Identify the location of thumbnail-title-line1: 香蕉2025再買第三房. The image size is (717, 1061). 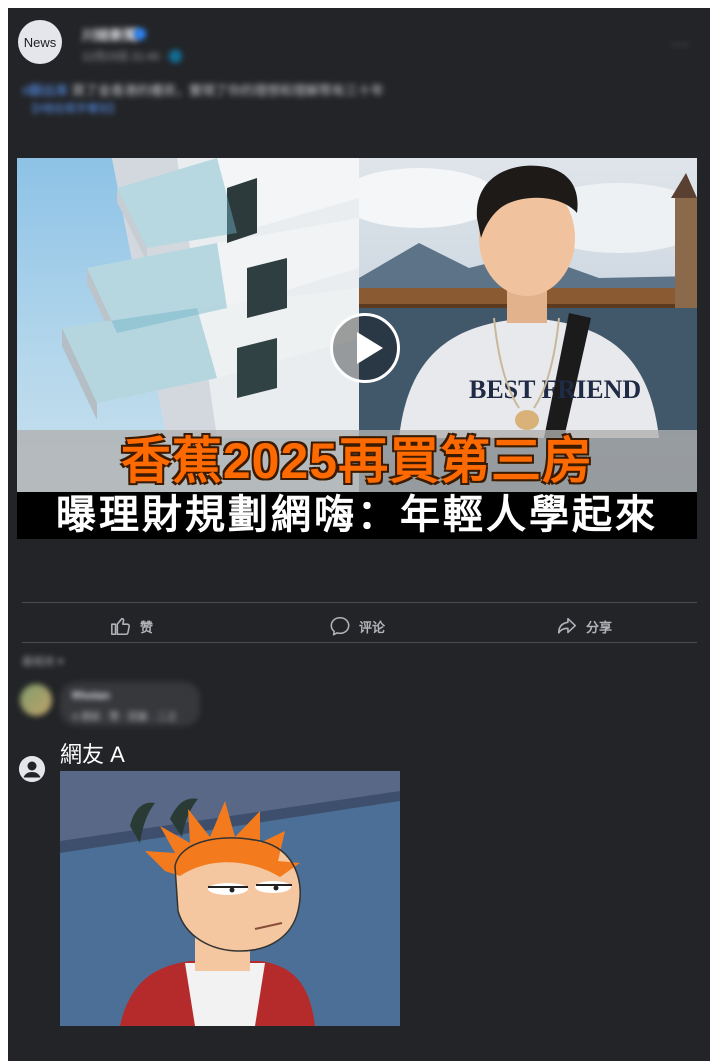
(357, 461).